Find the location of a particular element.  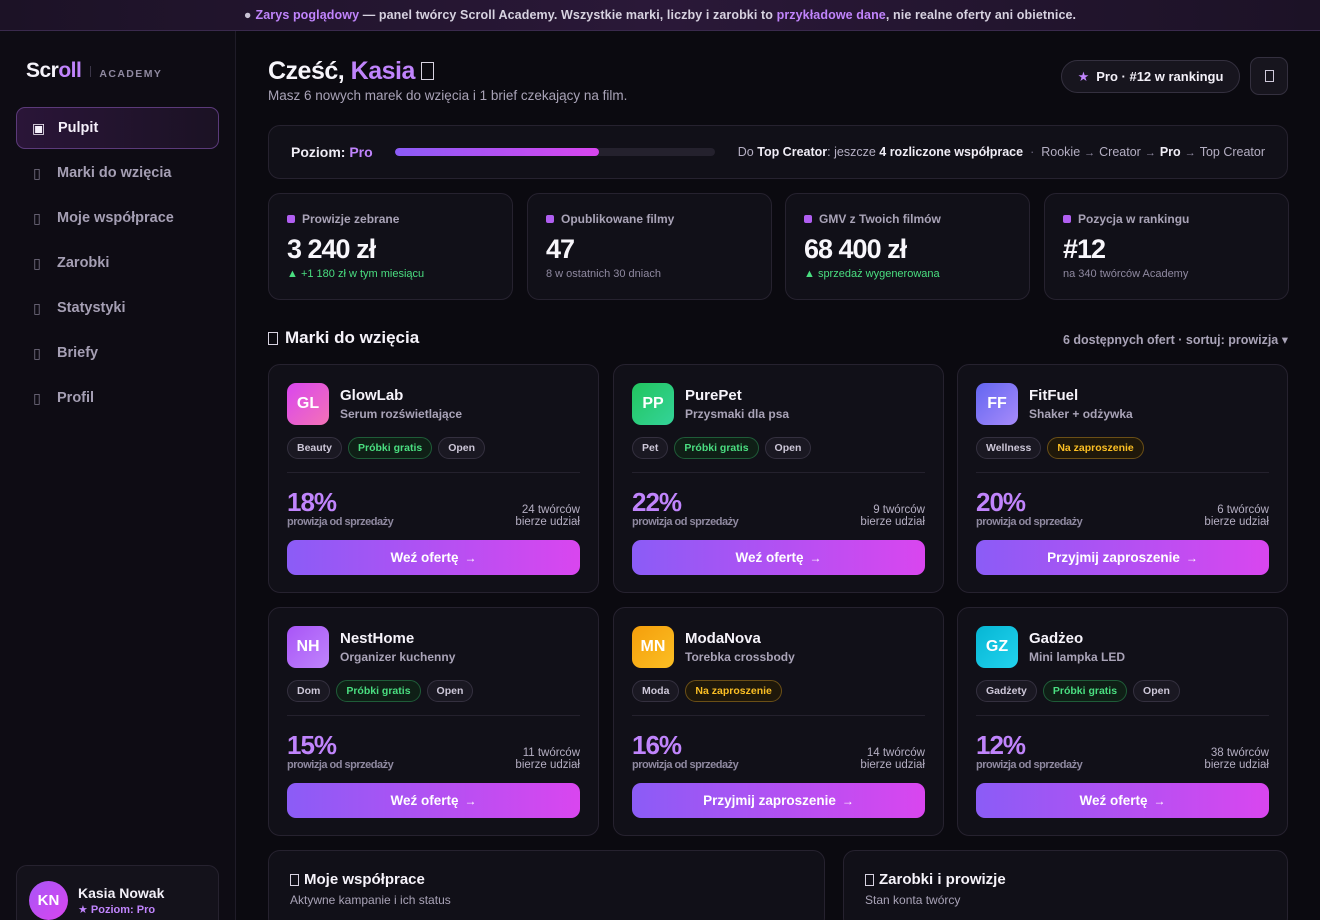

sidebar-item-6: ▯ Briefy is located at coordinates (117, 353).